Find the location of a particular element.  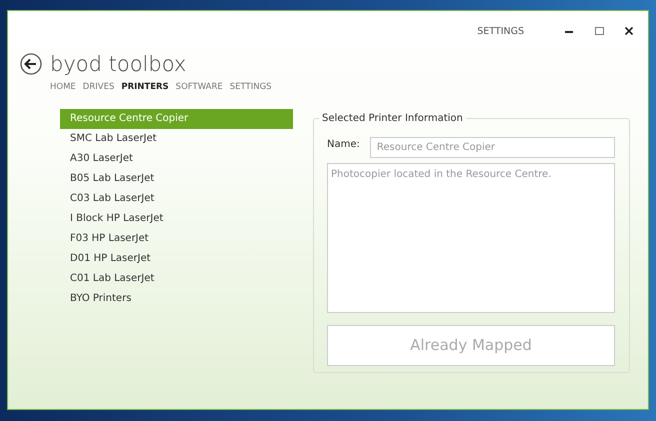

nav-tab: HOME is located at coordinates (63, 87).